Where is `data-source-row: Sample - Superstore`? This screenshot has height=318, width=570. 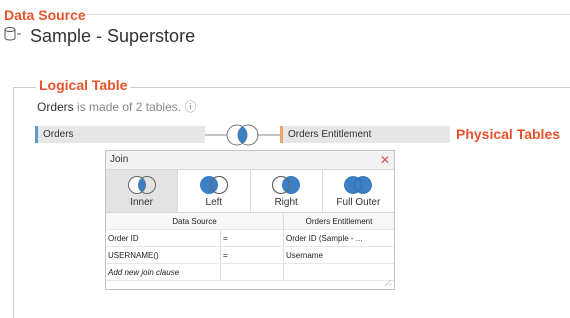
data-source-row: Sample - Superstore is located at coordinates (99, 36).